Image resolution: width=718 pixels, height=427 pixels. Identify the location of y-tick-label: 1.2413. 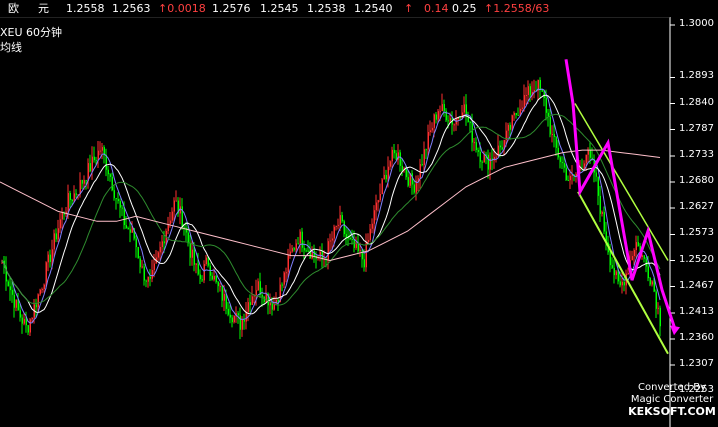
(696, 311).